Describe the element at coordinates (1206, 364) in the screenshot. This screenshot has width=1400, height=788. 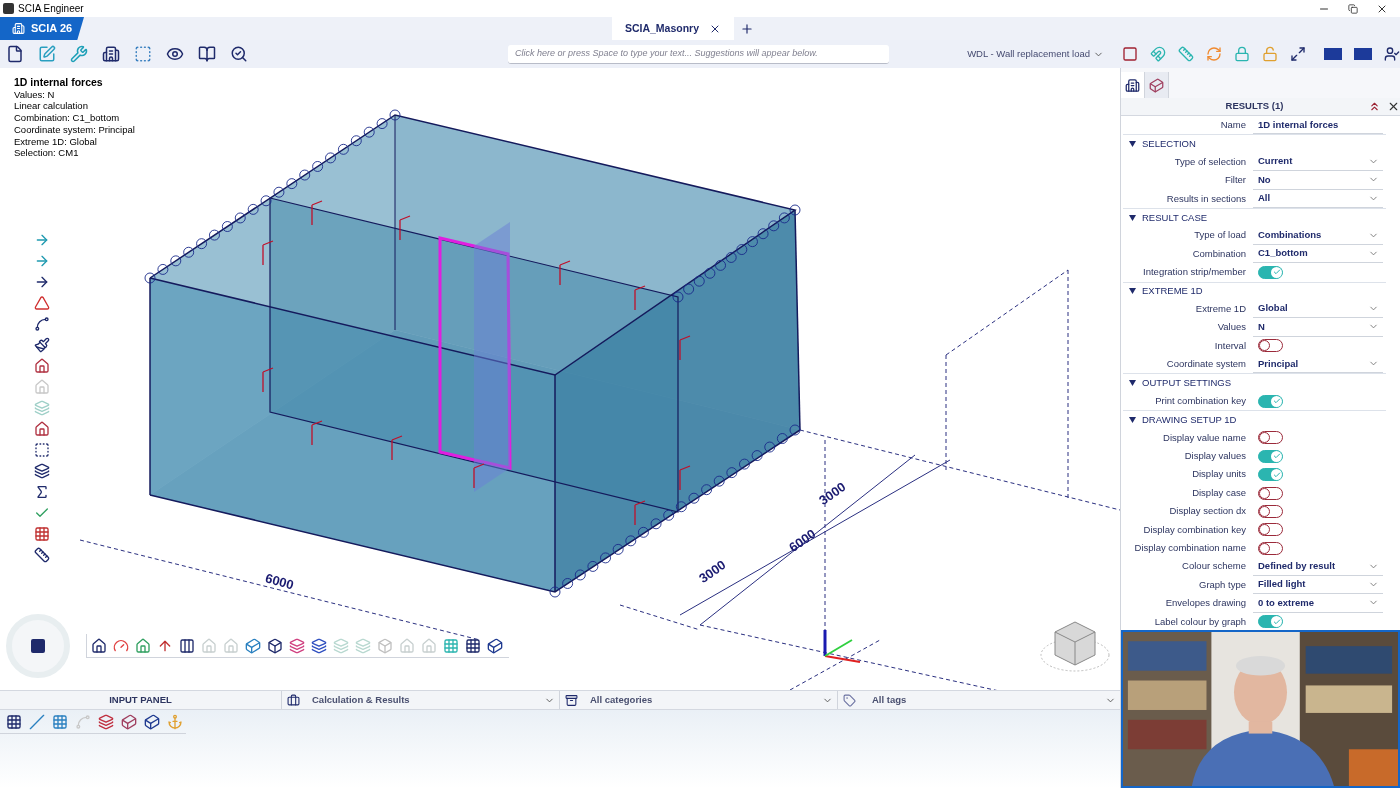
I see `property-label: Coordinate system` at that location.